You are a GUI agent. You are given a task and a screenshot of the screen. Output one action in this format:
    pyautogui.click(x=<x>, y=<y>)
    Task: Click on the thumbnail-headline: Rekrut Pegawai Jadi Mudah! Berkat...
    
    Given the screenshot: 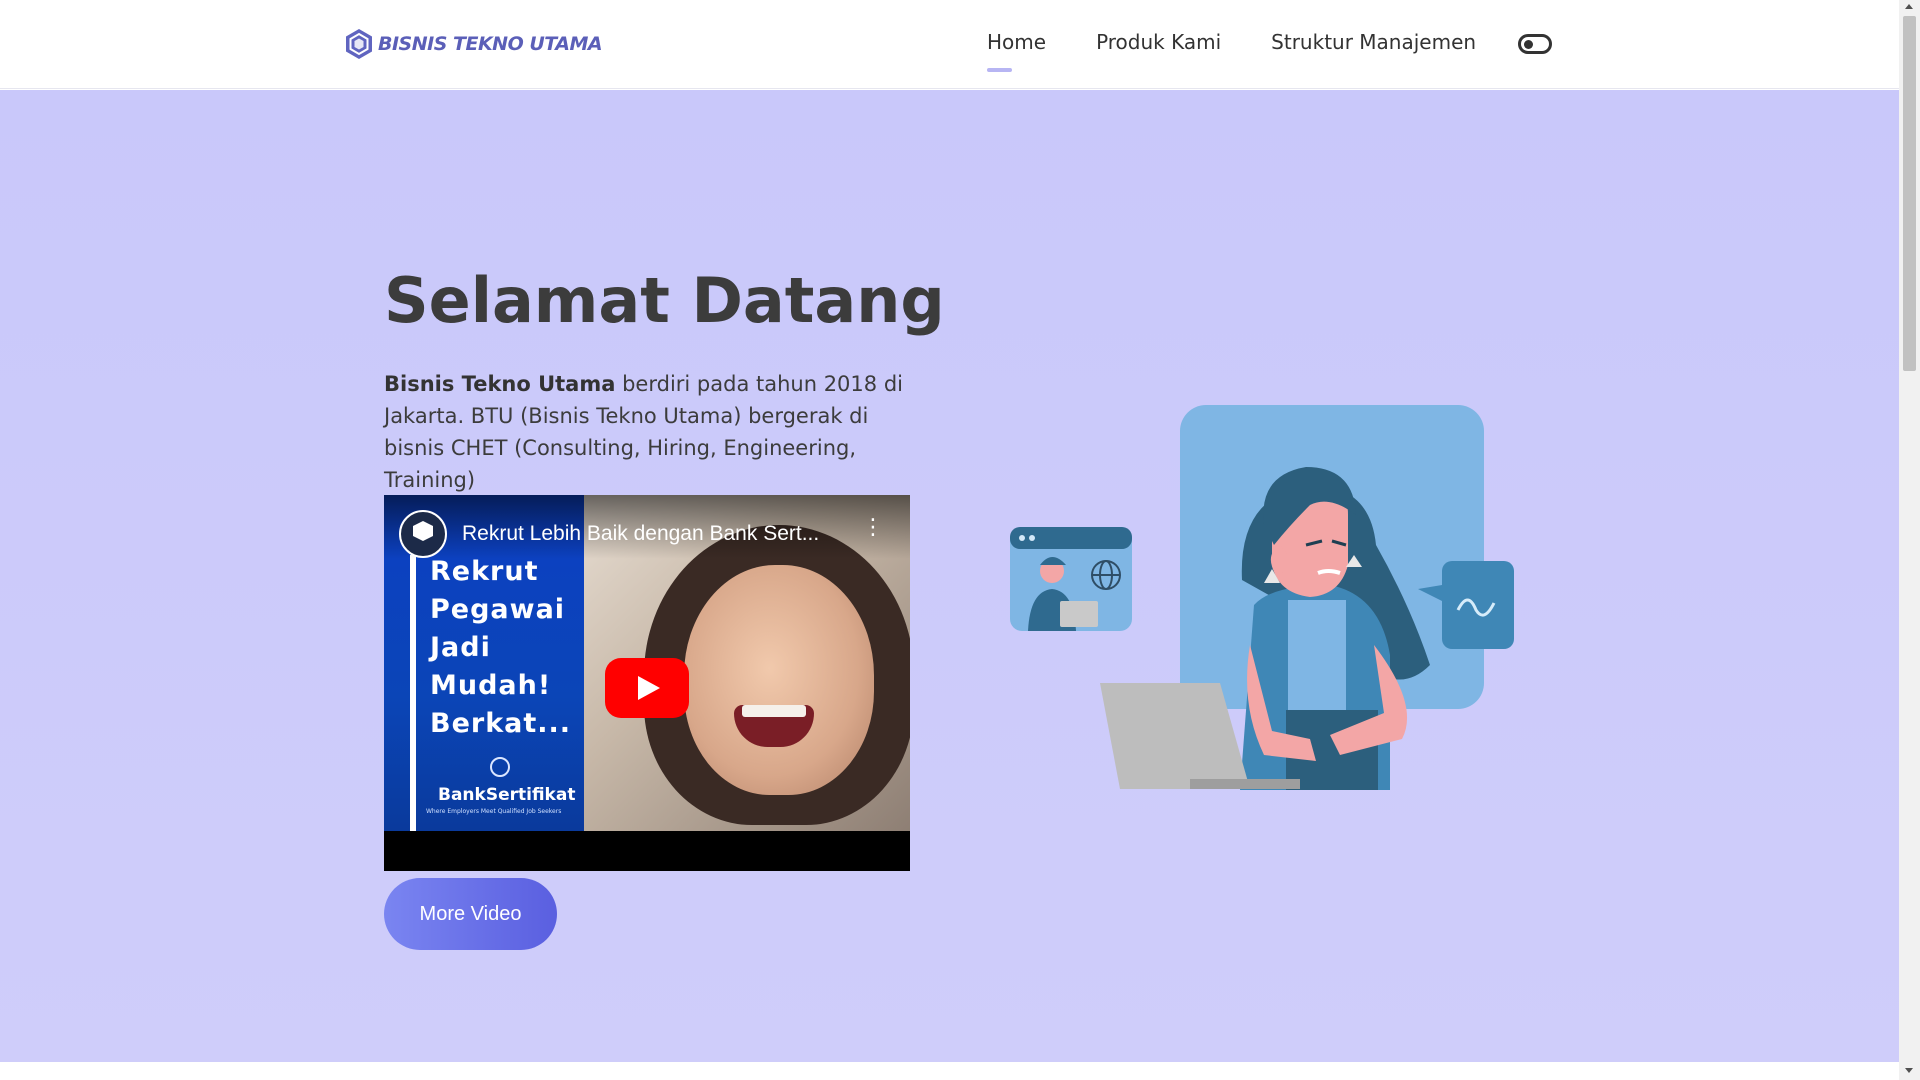 What is the action you would take?
    pyautogui.click(x=501, y=647)
    